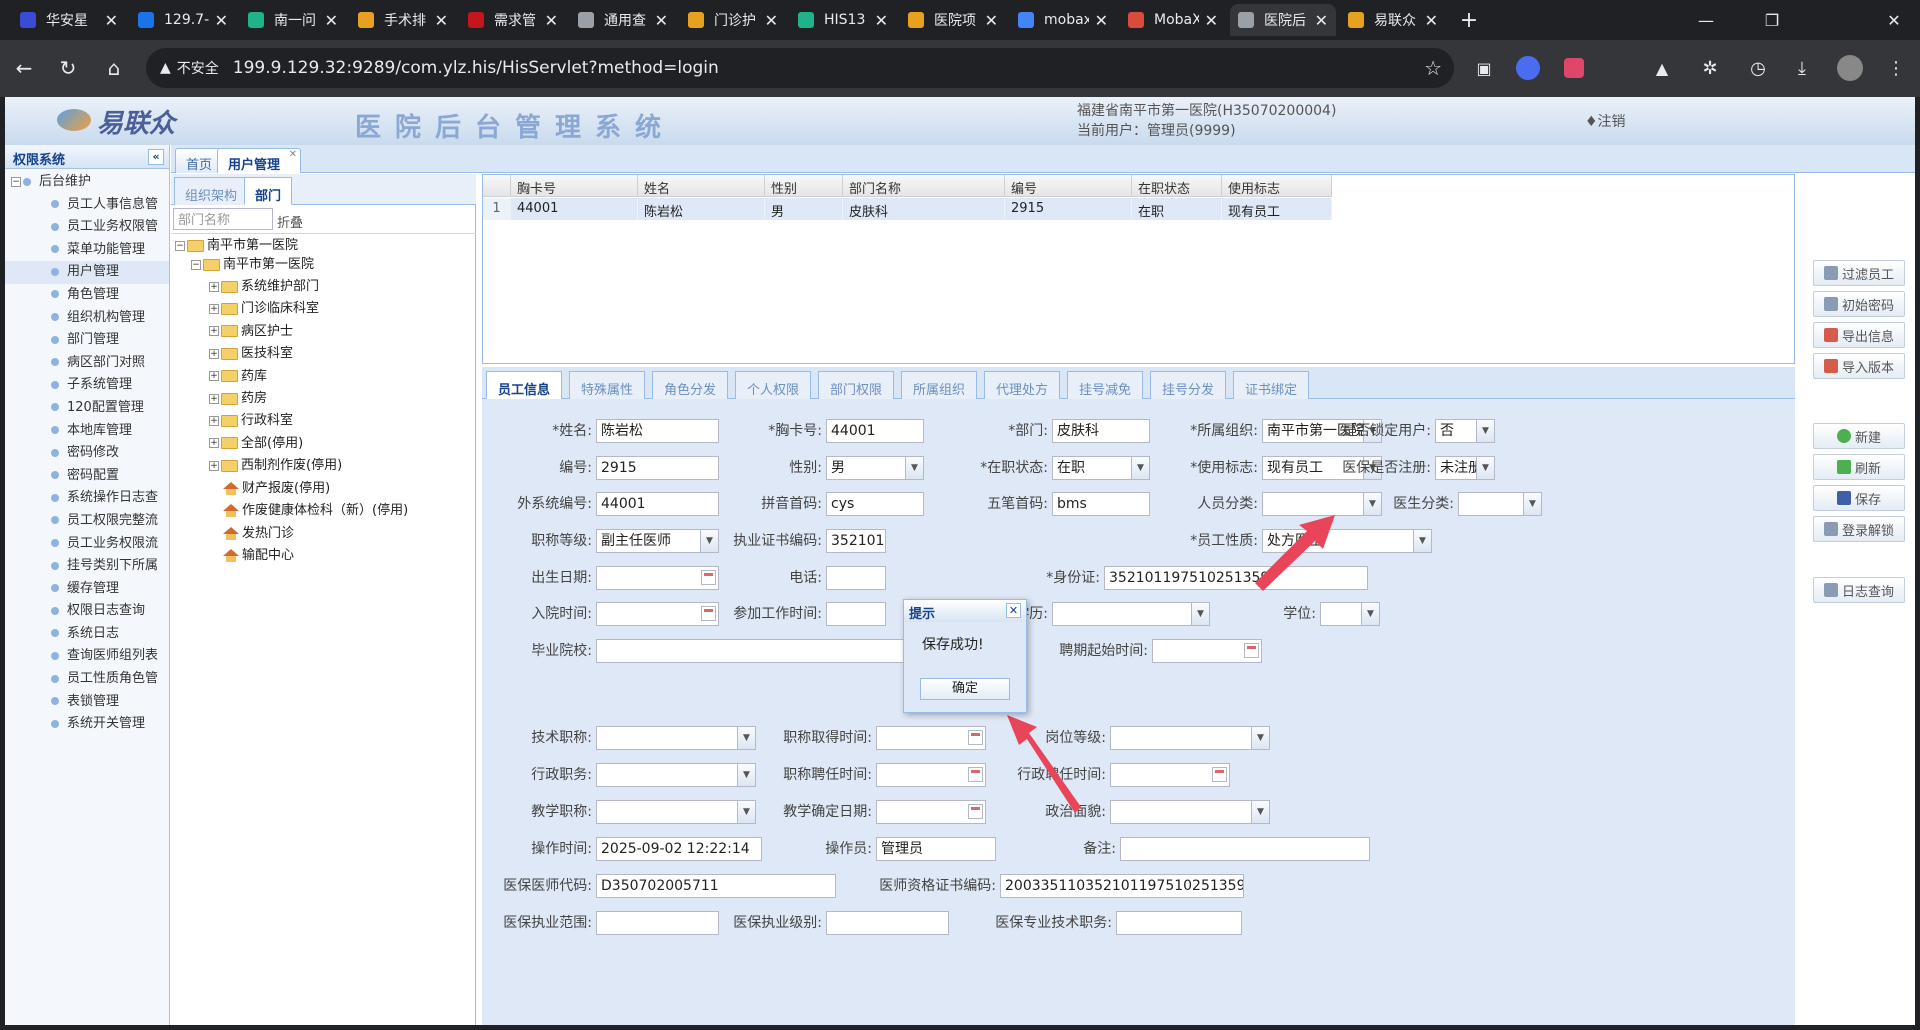  What do you see at coordinates (258, 556) in the screenshot?
I see `dept-leaf: 输配中心` at bounding box center [258, 556].